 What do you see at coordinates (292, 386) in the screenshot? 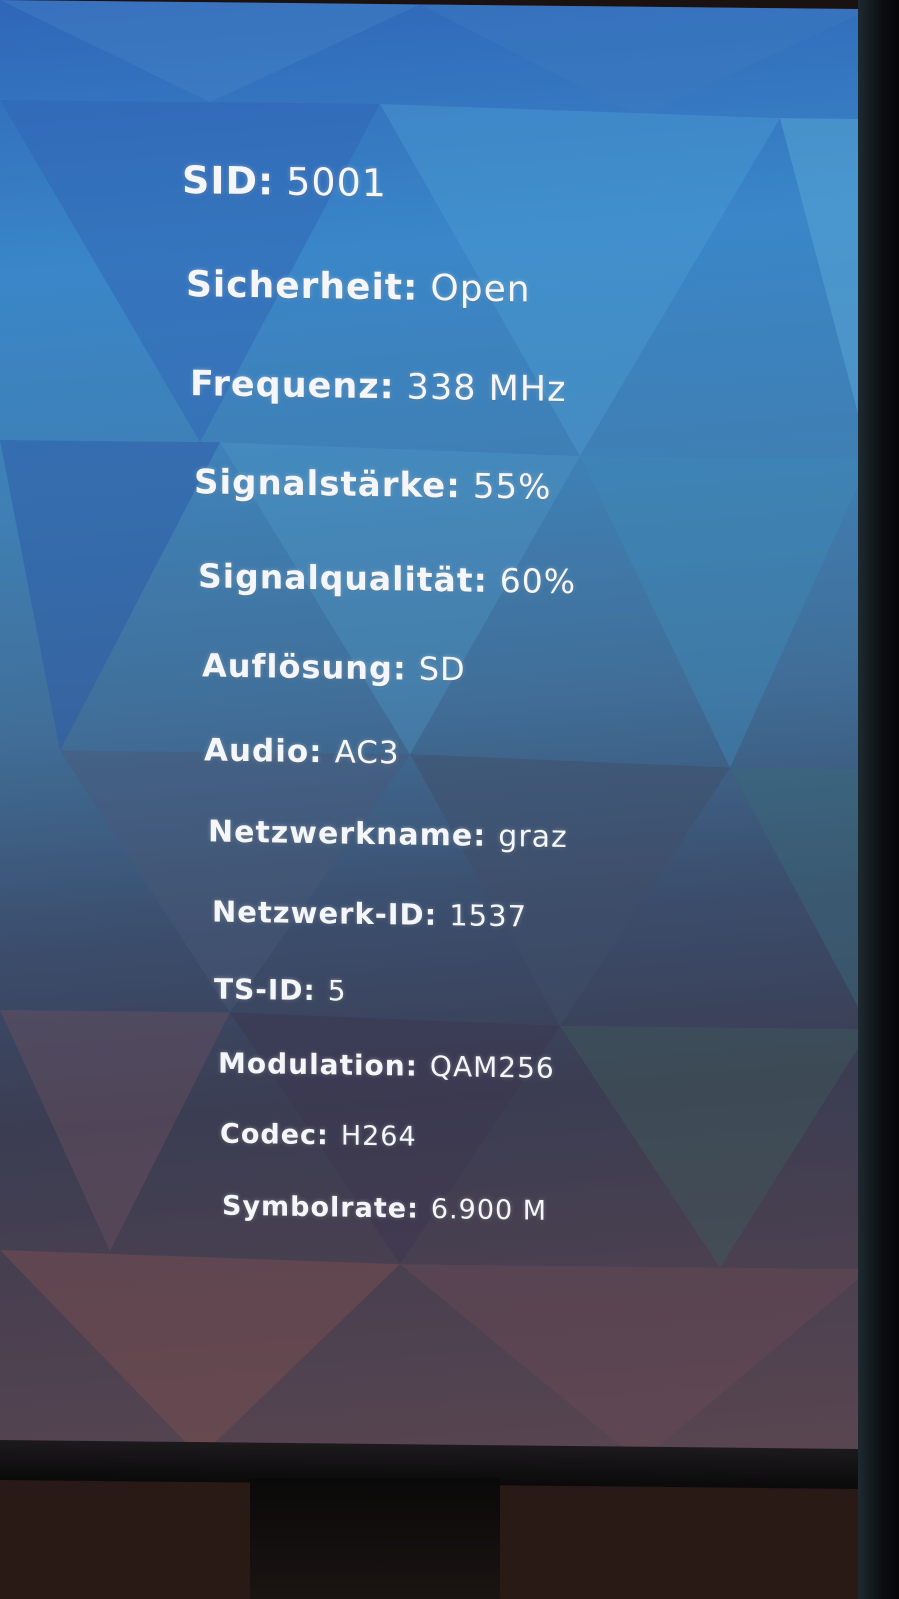
I see `info-label: Frequenz:` at bounding box center [292, 386].